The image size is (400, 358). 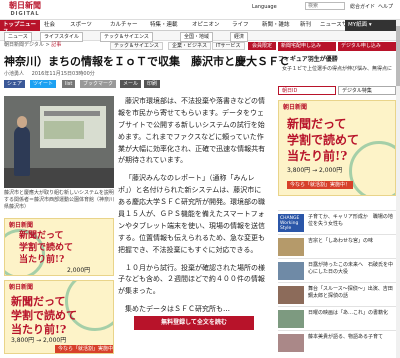 I want to click on sidebar-text: 女子１ピで上位選手の得点が伸び悩み、無得点に, so click(x=337, y=69).